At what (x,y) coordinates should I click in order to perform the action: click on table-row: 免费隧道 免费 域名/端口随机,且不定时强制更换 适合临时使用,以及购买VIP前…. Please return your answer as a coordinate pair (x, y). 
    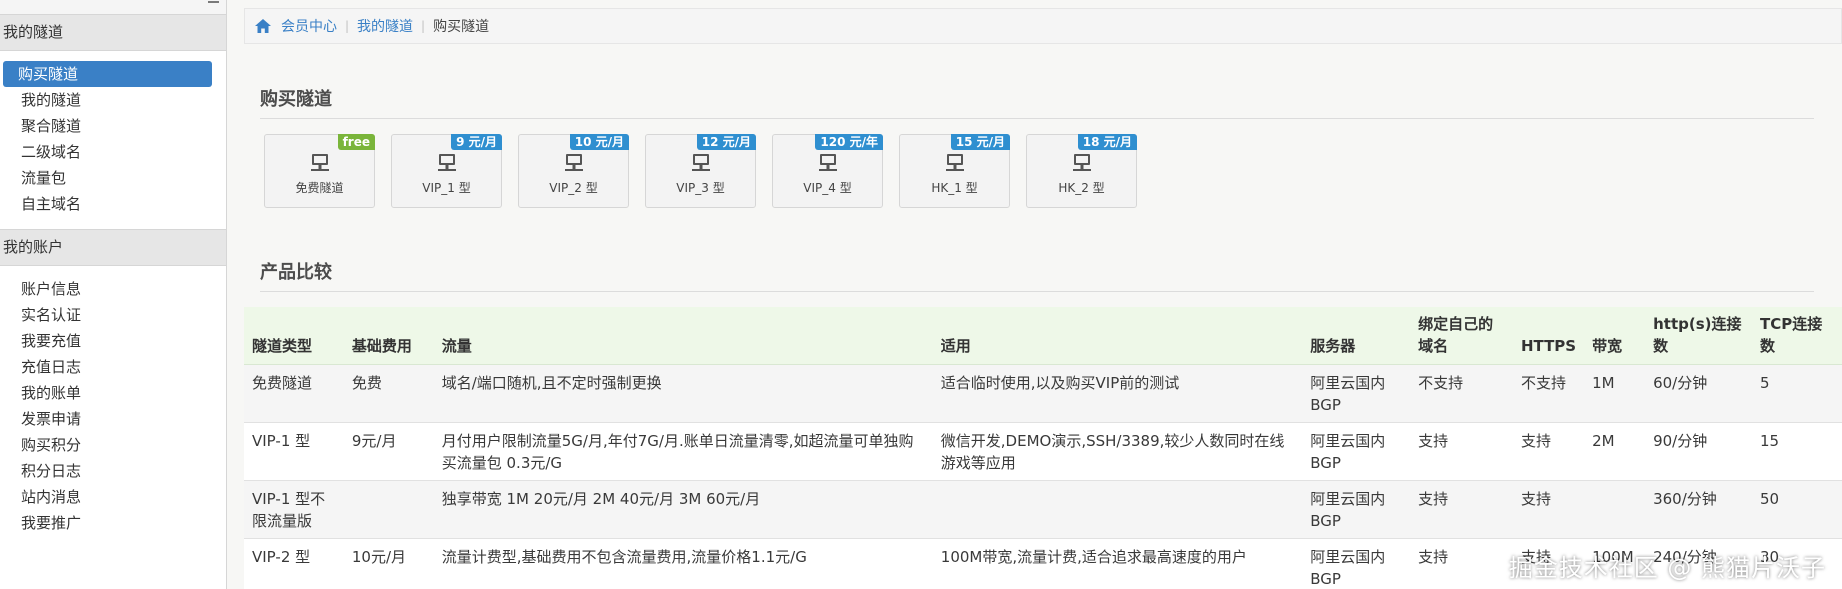
    Looking at the image, I should click on (1043, 393).